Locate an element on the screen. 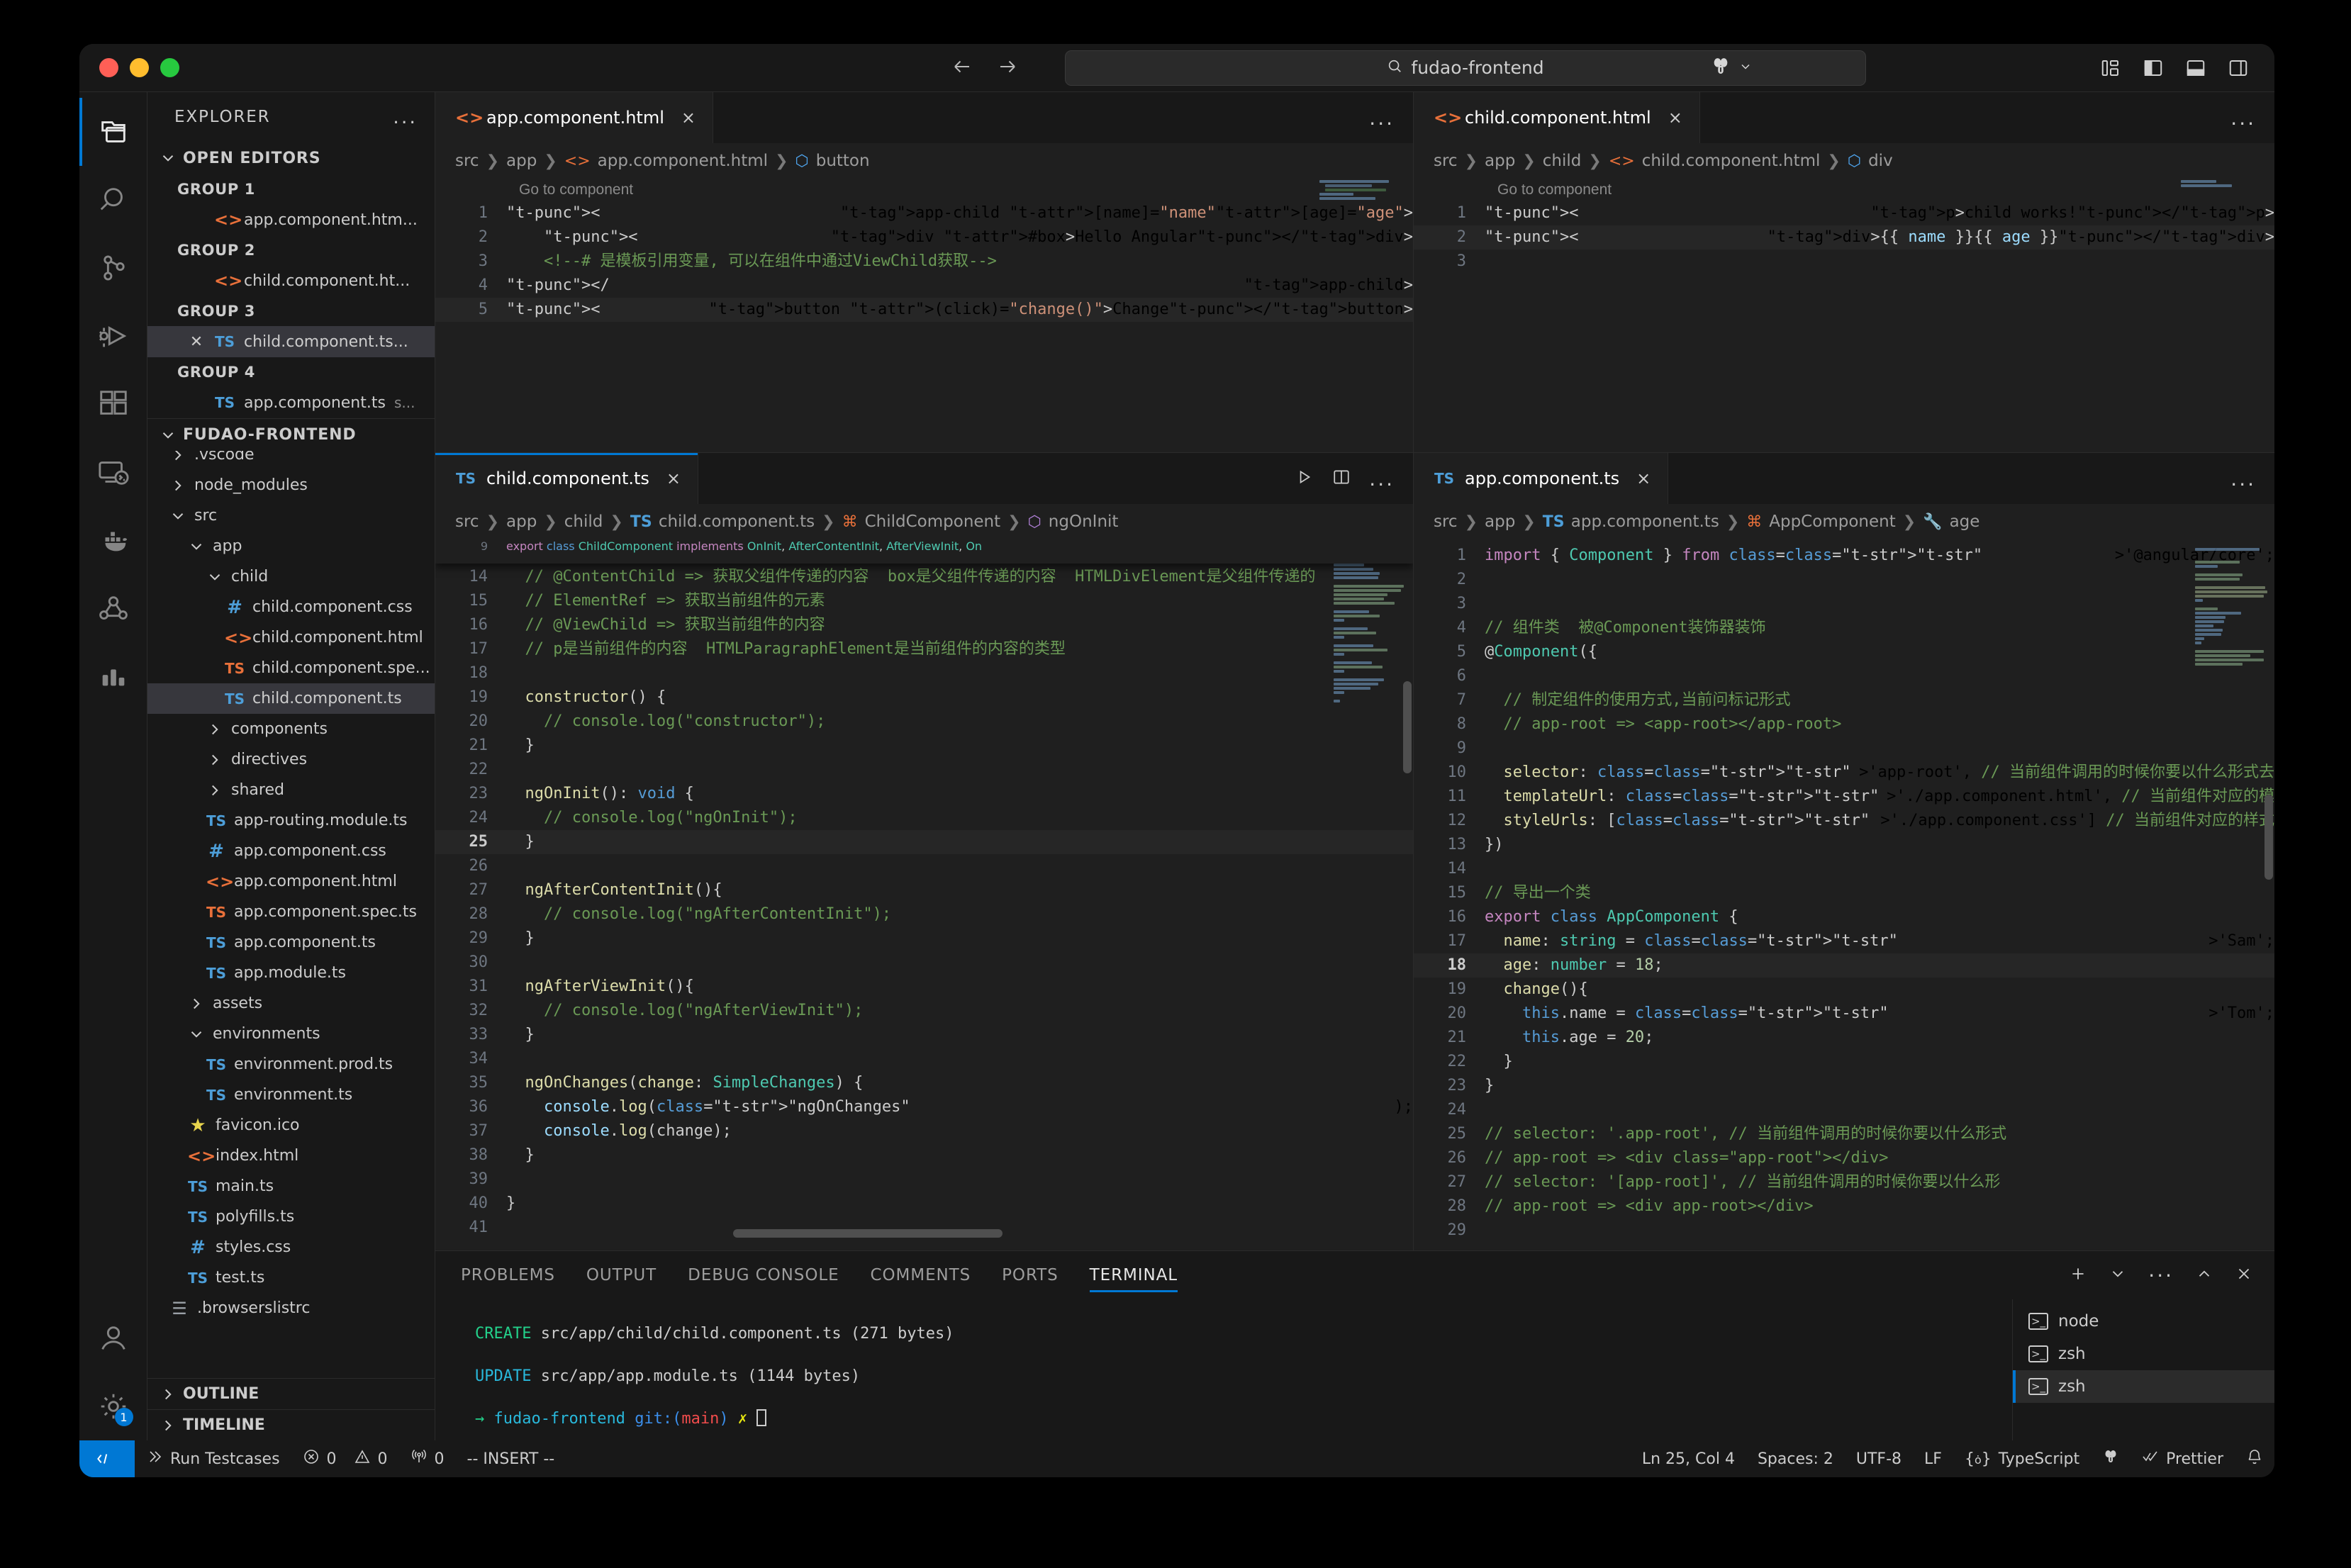 Image resolution: width=2351 pixels, height=1568 pixels. run-icon is located at coordinates (1304, 479).